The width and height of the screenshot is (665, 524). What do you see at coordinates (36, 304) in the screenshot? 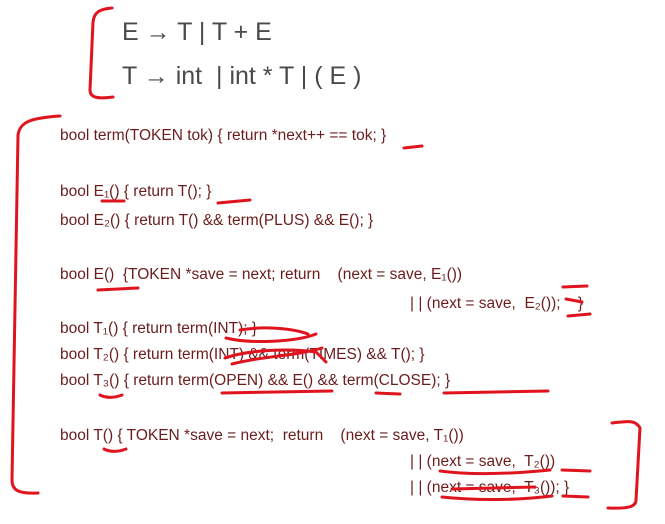
I see `code-bracket` at bounding box center [36, 304].